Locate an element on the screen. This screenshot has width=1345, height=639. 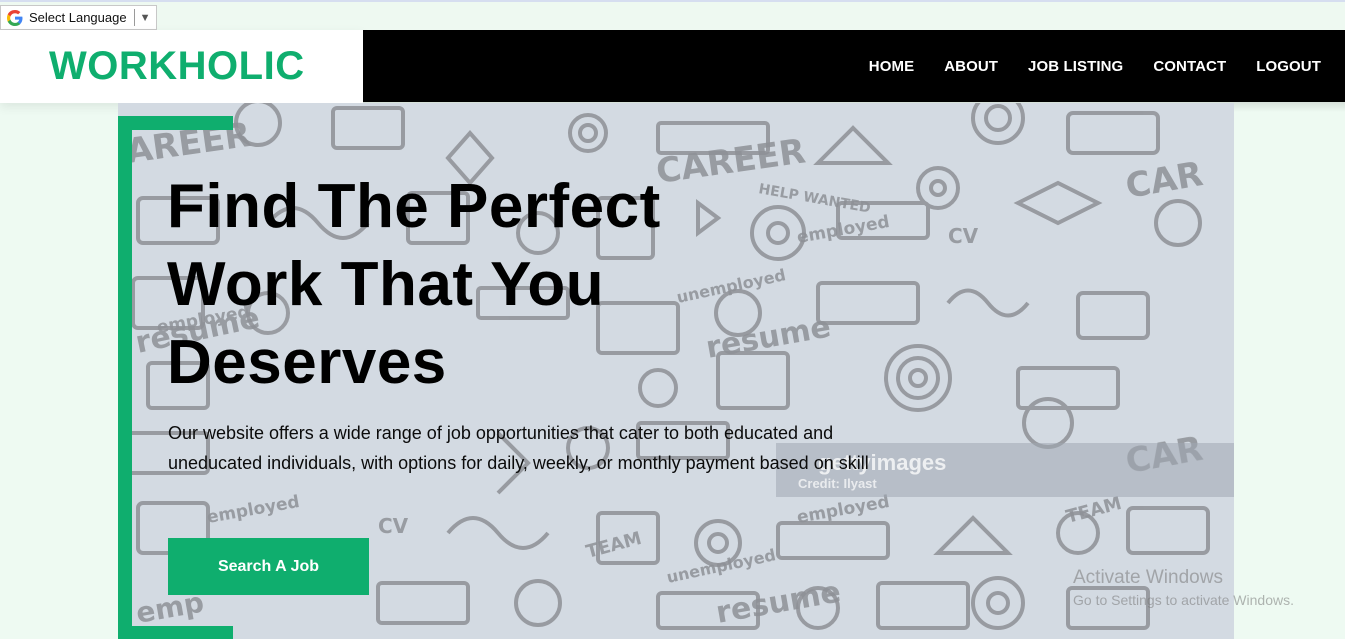
headline-line-3: Deserves is located at coordinates (307, 362).